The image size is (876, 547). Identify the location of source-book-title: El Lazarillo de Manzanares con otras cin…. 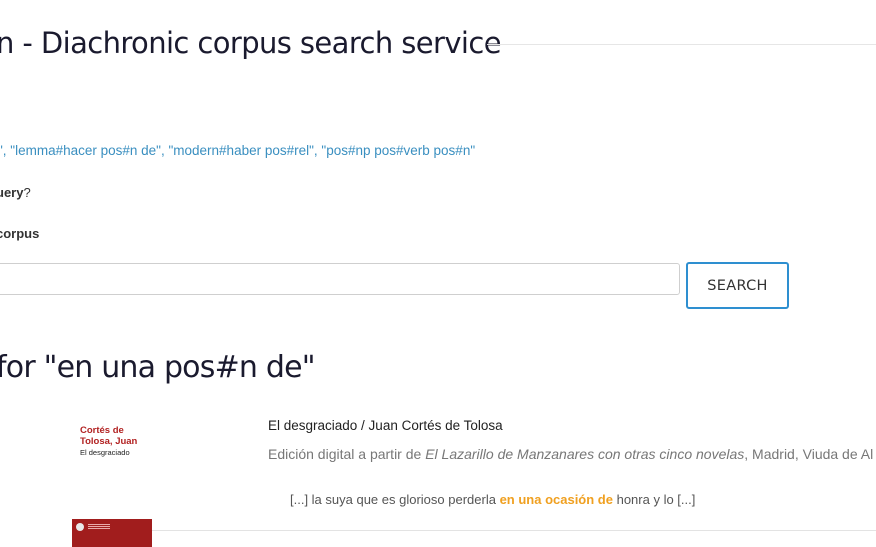
(585, 454).